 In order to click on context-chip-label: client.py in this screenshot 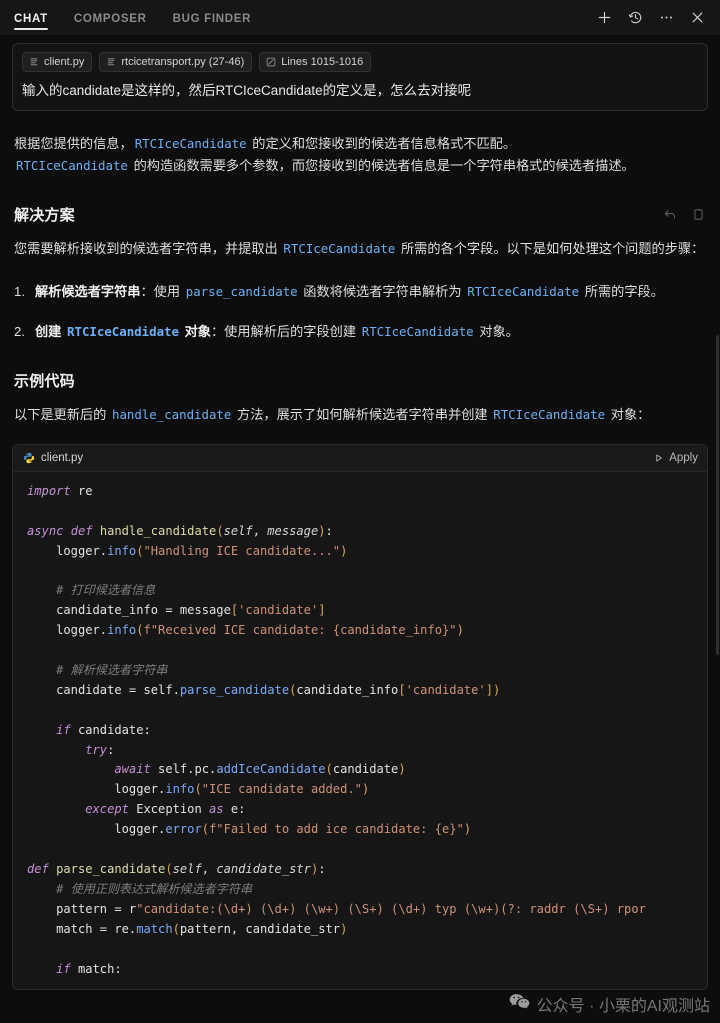, I will do `click(64, 62)`.